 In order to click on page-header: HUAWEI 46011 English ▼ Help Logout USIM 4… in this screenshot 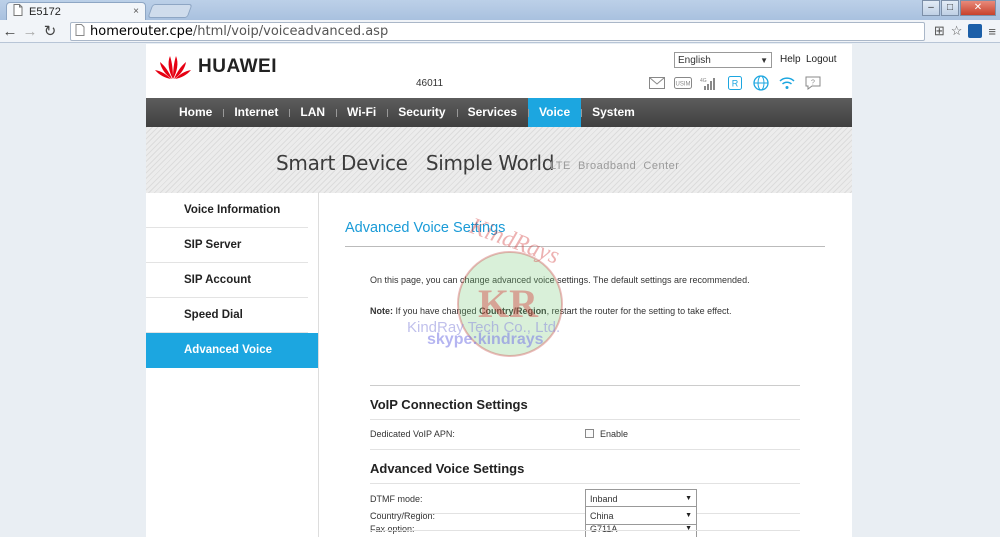, I will do `click(499, 71)`.